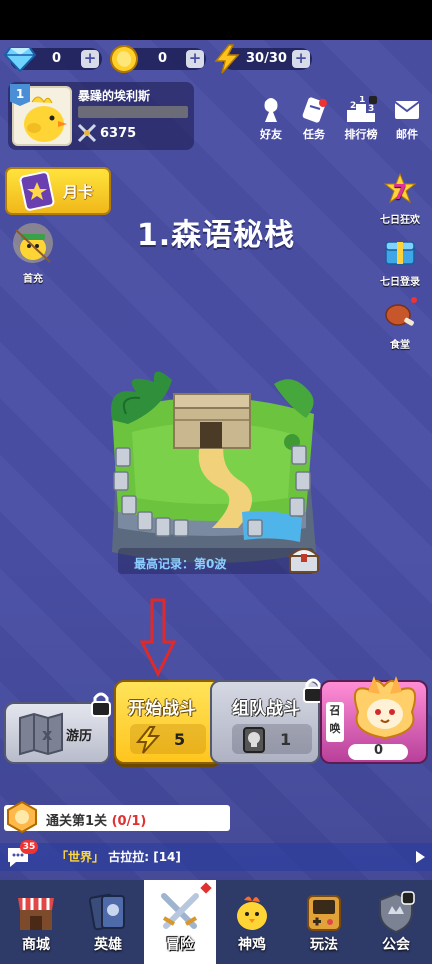  What do you see at coordinates (101, 704) in the screenshot?
I see `lock-icon` at bounding box center [101, 704].